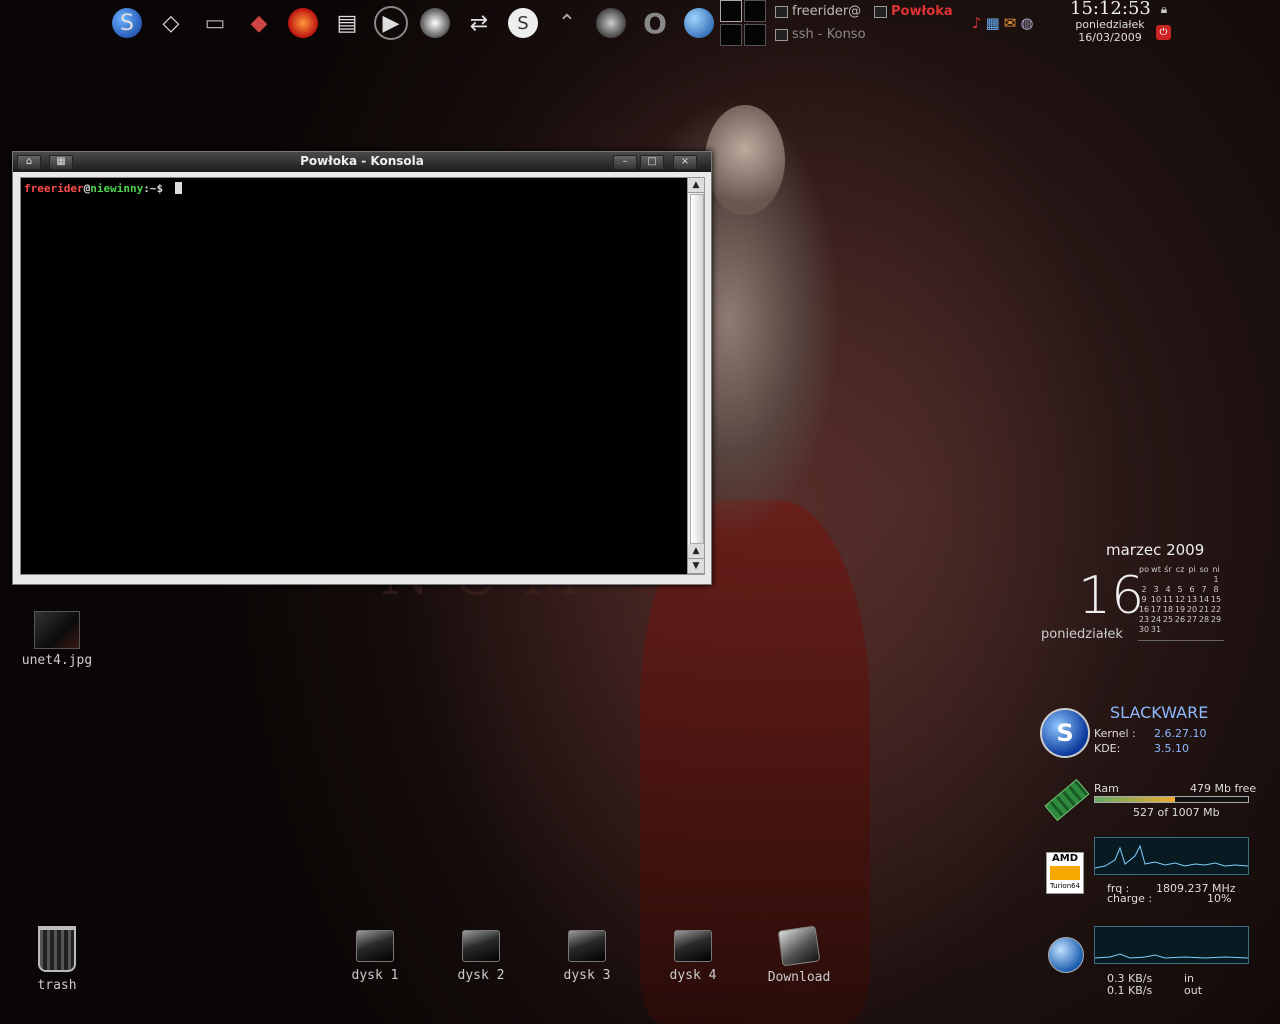 The image size is (1280, 1024). Describe the element at coordinates (977, 23) in the screenshot. I see `network-tray-icon: ♪` at that location.